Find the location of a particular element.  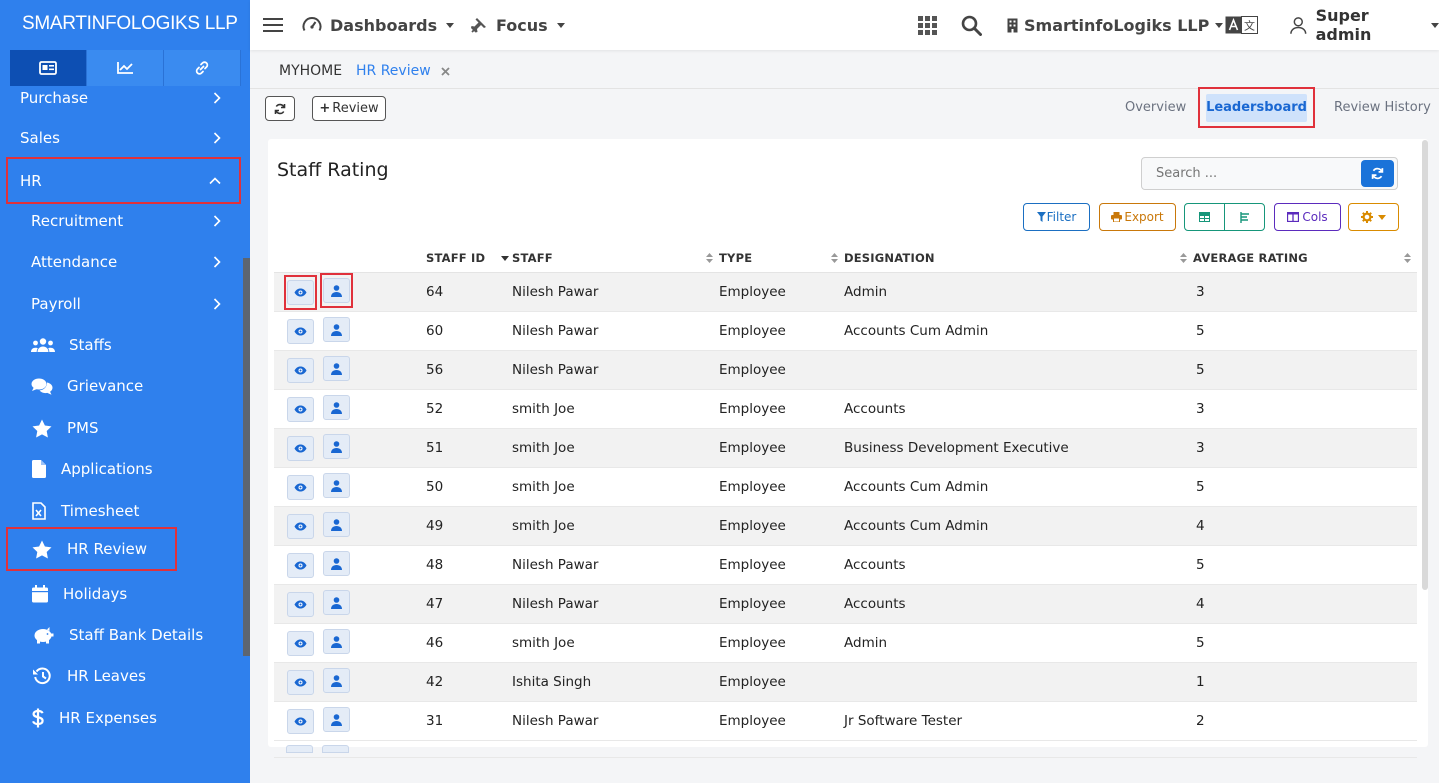

grid-view-button is located at coordinates (1205, 217).